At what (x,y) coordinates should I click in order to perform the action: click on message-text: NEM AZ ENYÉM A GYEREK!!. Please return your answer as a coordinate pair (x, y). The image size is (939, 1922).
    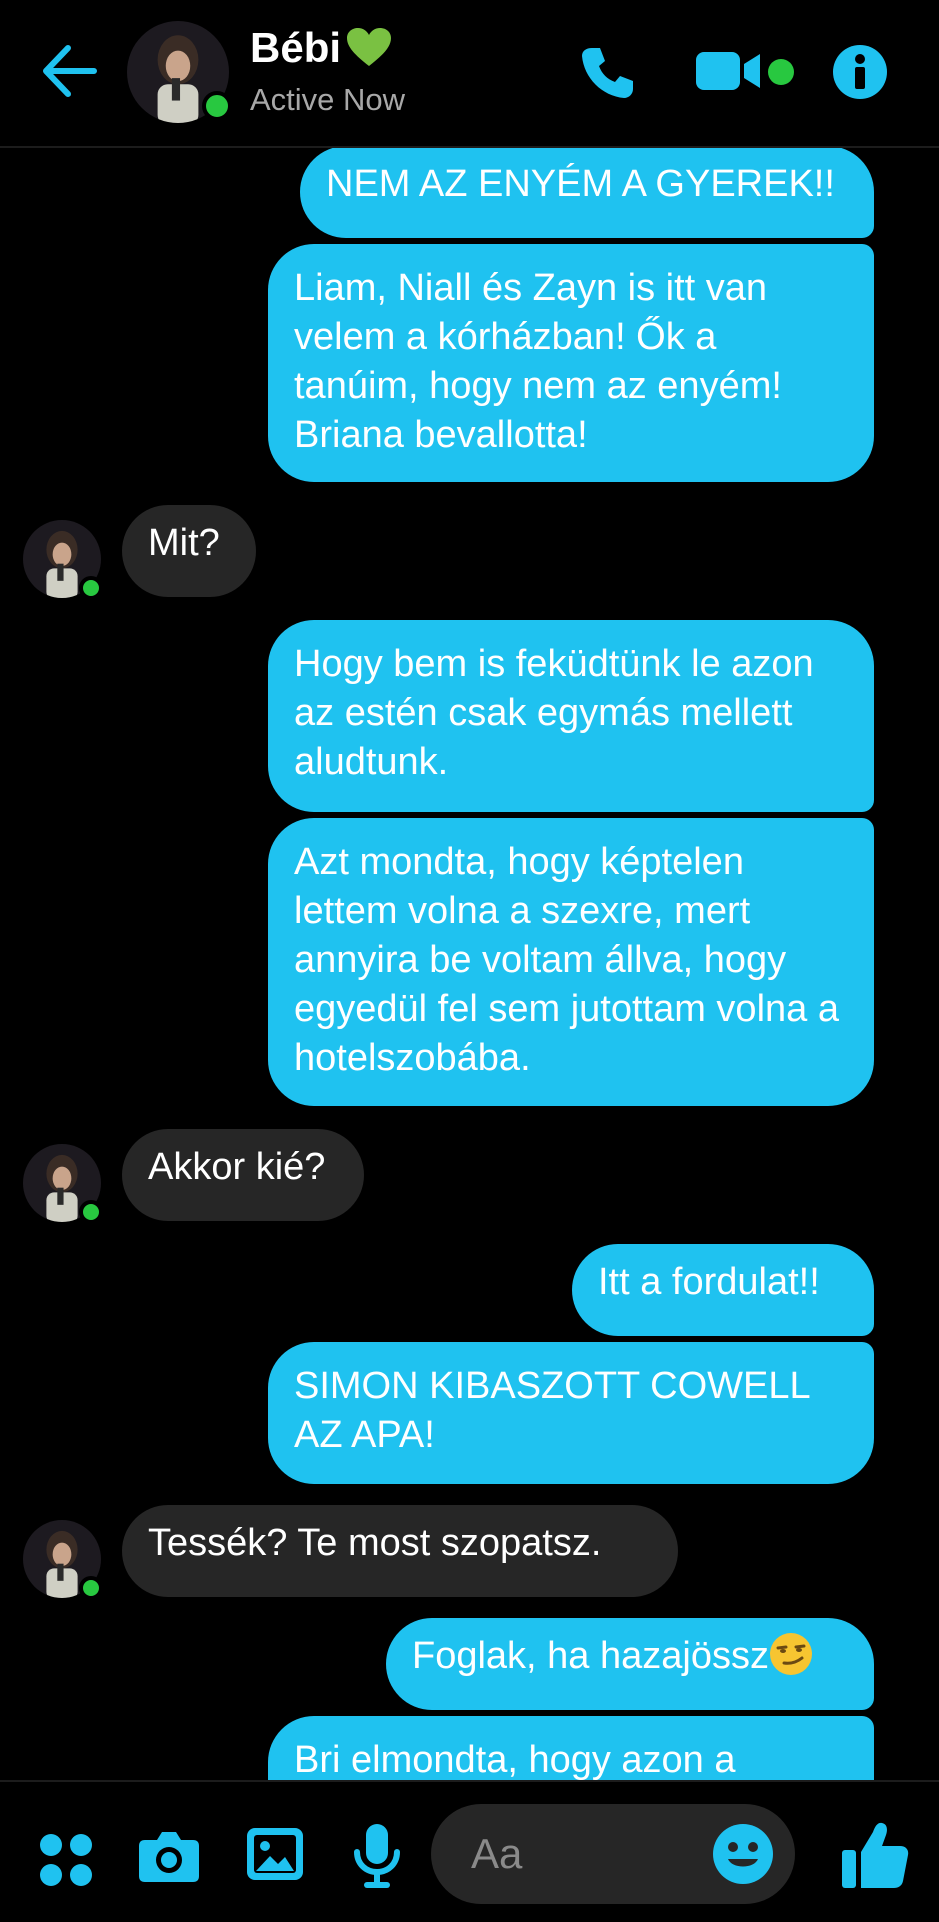
    Looking at the image, I should click on (580, 184).